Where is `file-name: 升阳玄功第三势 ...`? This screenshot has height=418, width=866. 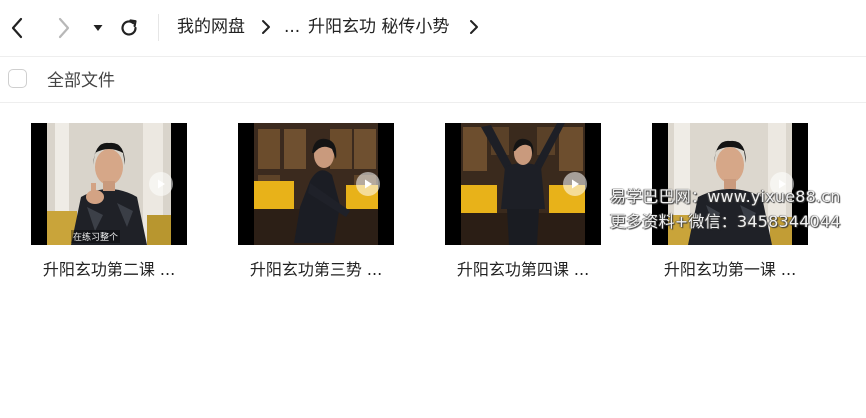
file-name: 升阳玄功第三势 ... is located at coordinates (316, 270).